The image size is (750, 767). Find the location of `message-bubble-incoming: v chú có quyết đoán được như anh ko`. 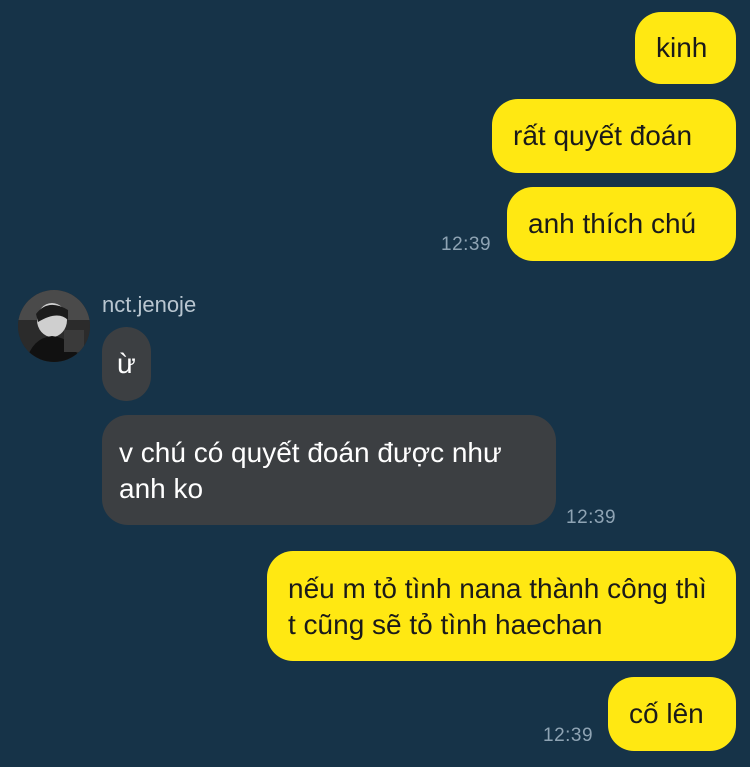

message-bubble-incoming: v chú có quyết đoán được như anh ko is located at coordinates (329, 470).